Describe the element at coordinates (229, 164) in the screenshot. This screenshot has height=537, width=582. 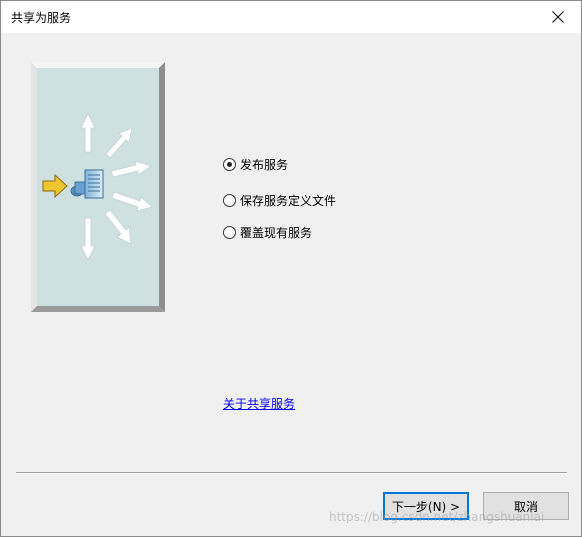
I see `publish-service-radio` at that location.